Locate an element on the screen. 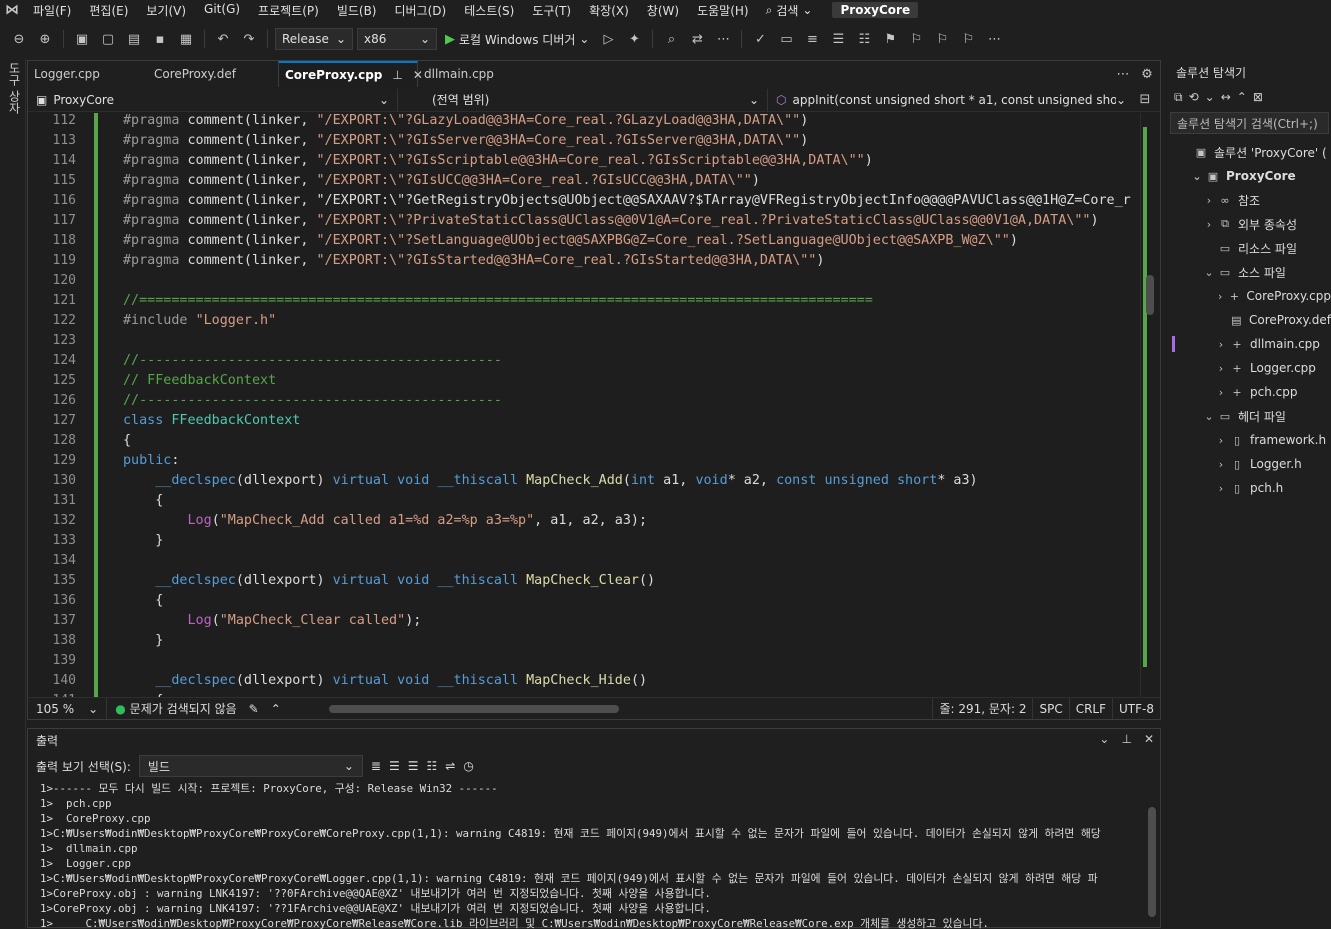 Image resolution: width=1331 pixels, height=929 pixels. code-line: // FFeedbackContext is located at coordinates (199, 381).